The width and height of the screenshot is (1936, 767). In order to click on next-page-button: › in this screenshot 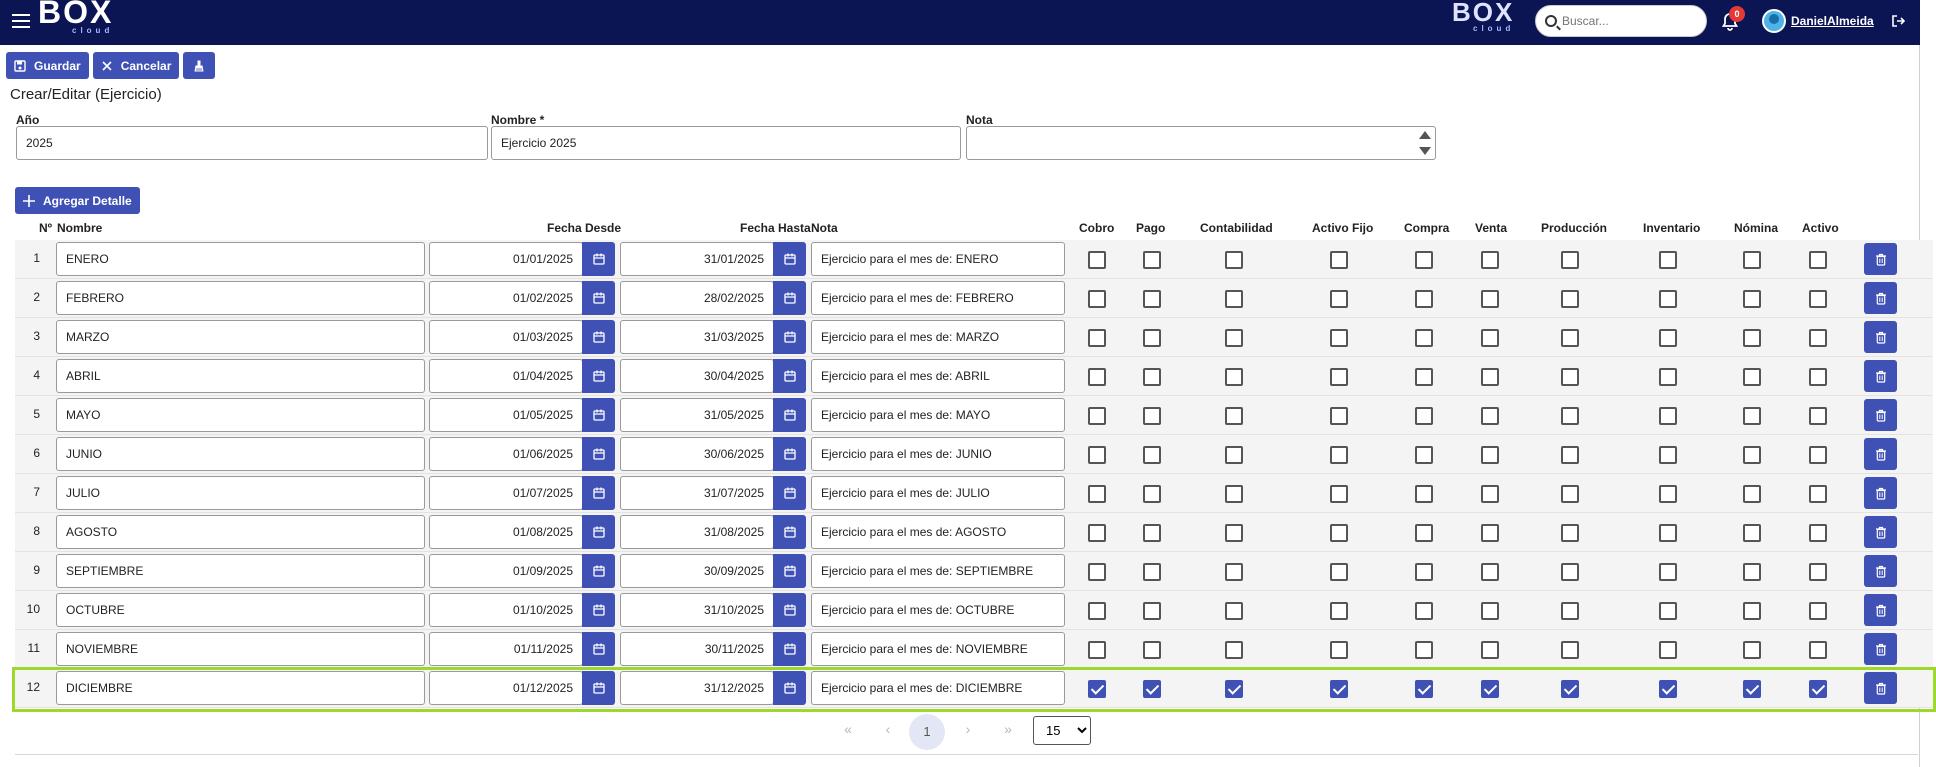, I will do `click(968, 729)`.